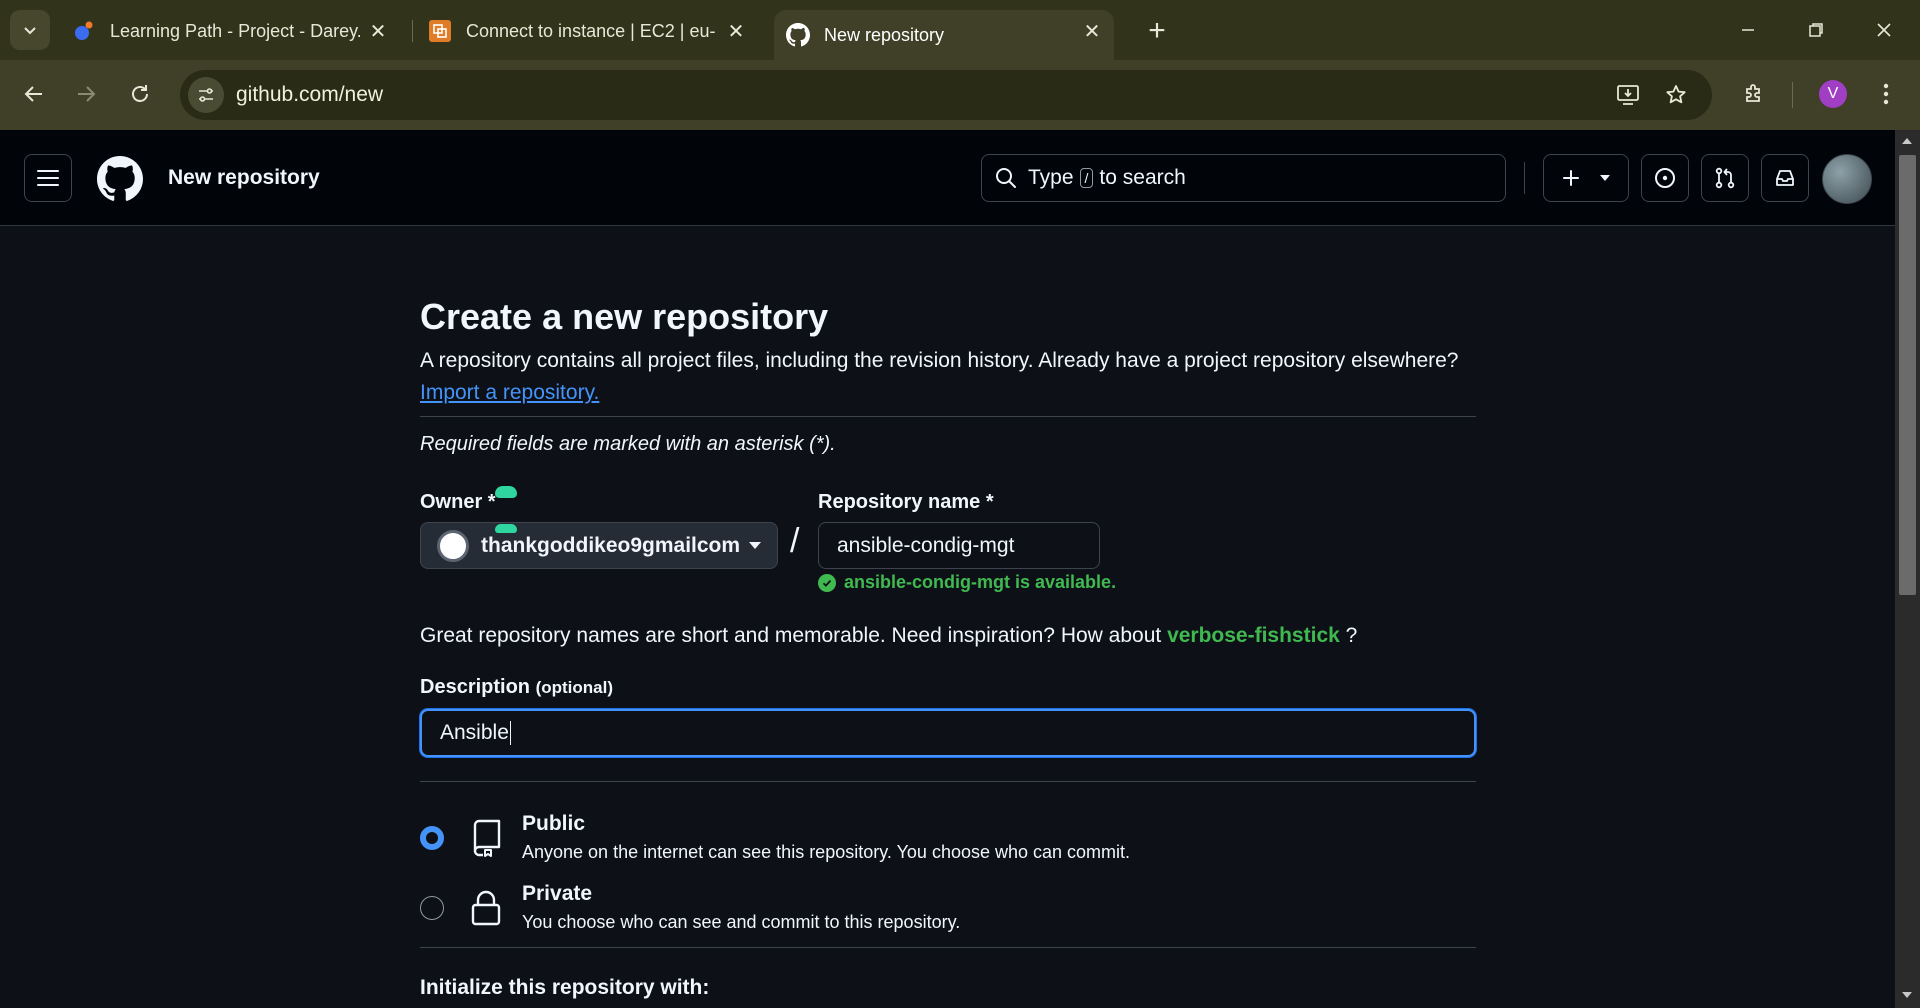  Describe the element at coordinates (624, 316) in the screenshot. I see `page-title: Create a new repository` at that location.